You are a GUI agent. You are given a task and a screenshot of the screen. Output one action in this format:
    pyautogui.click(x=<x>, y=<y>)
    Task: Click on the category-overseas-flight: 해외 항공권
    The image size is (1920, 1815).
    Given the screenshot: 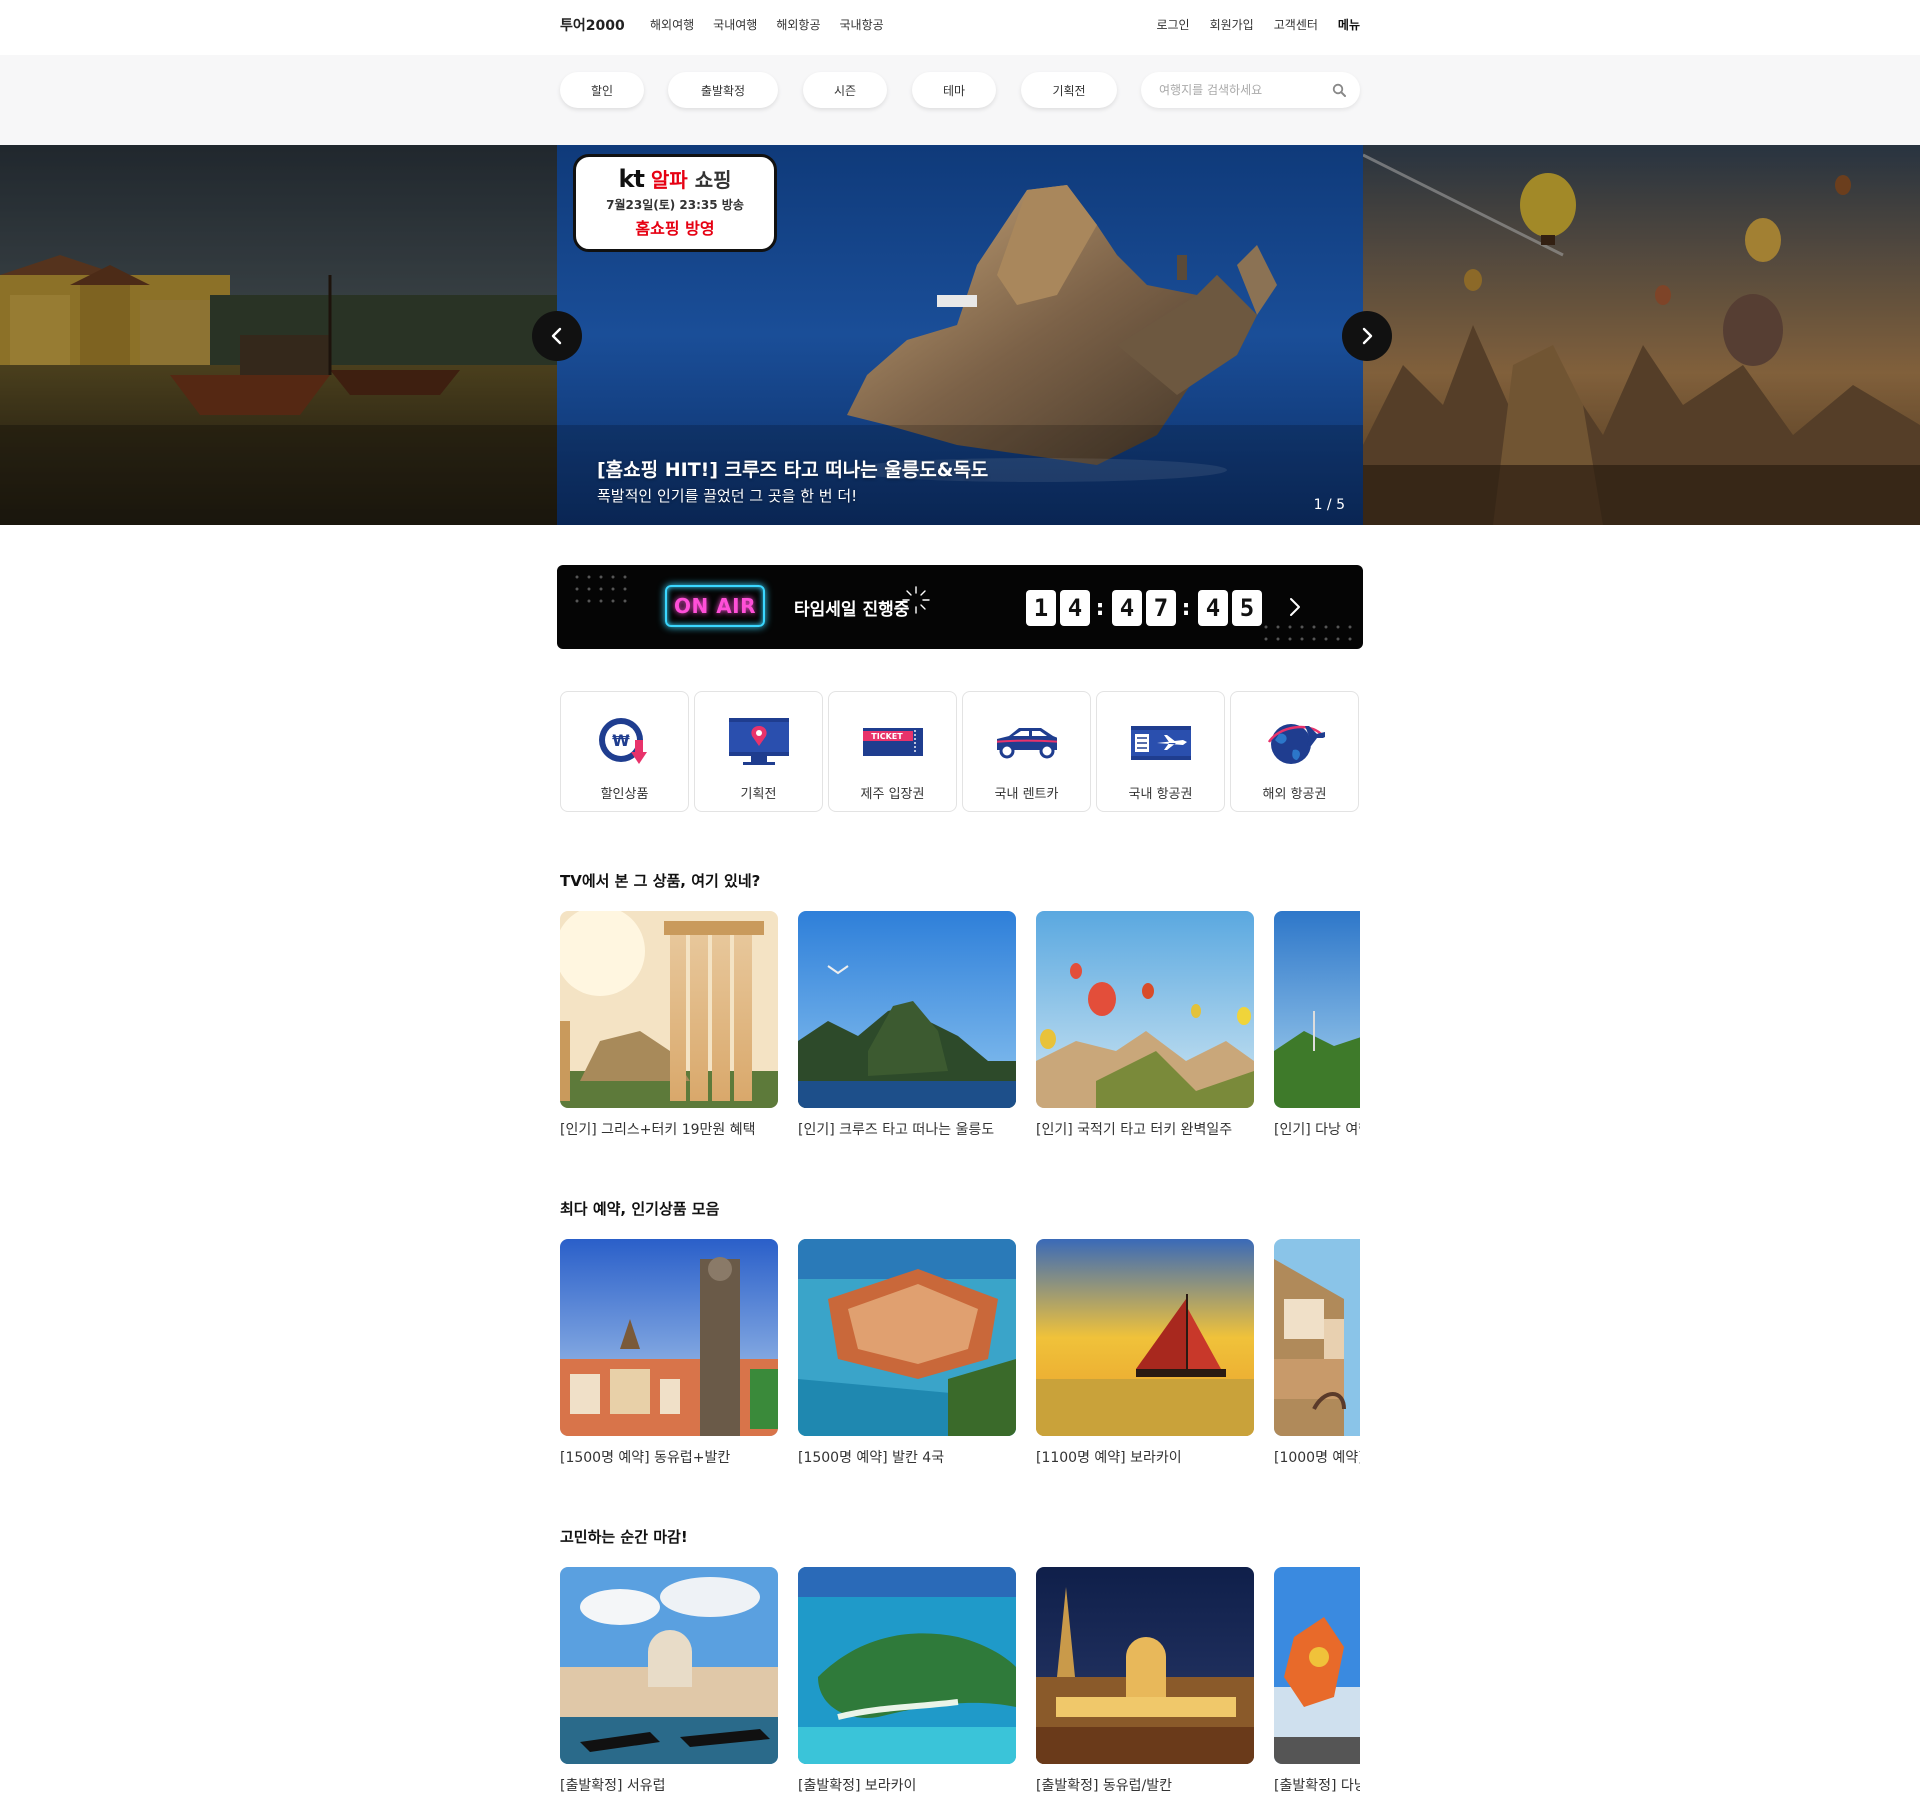 What is the action you would take?
    pyautogui.click(x=1294, y=751)
    